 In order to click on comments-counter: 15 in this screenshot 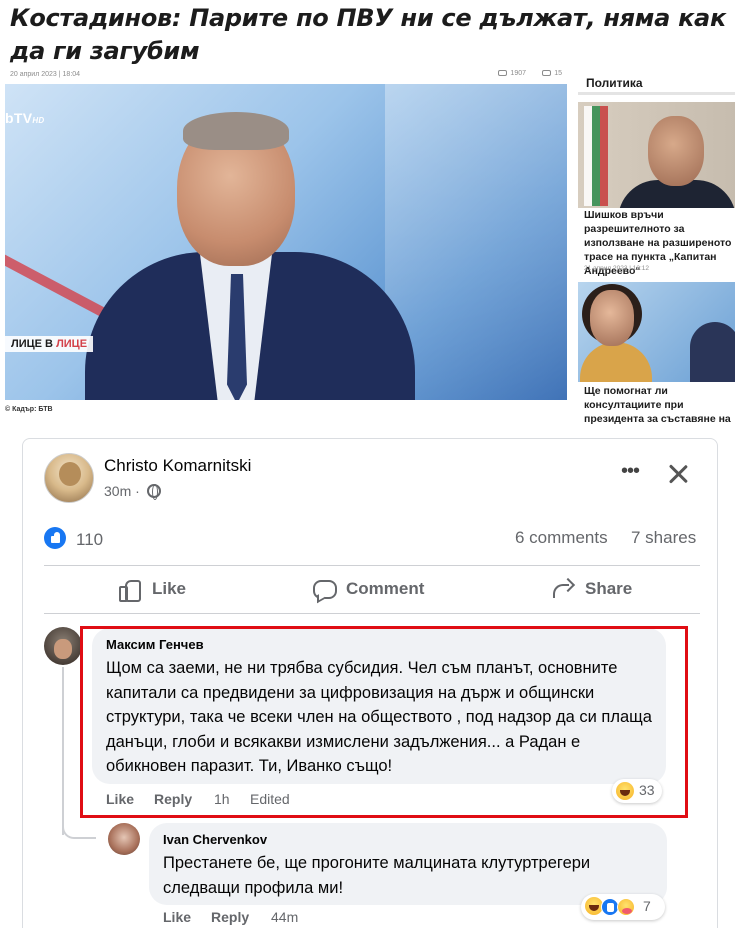, I will do `click(552, 73)`.